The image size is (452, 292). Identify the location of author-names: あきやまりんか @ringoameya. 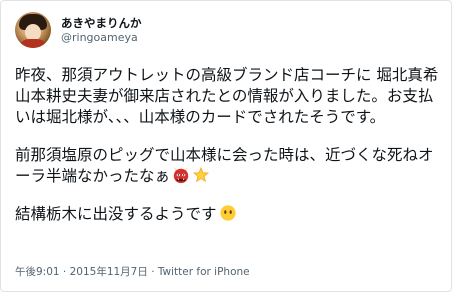
(101, 30).